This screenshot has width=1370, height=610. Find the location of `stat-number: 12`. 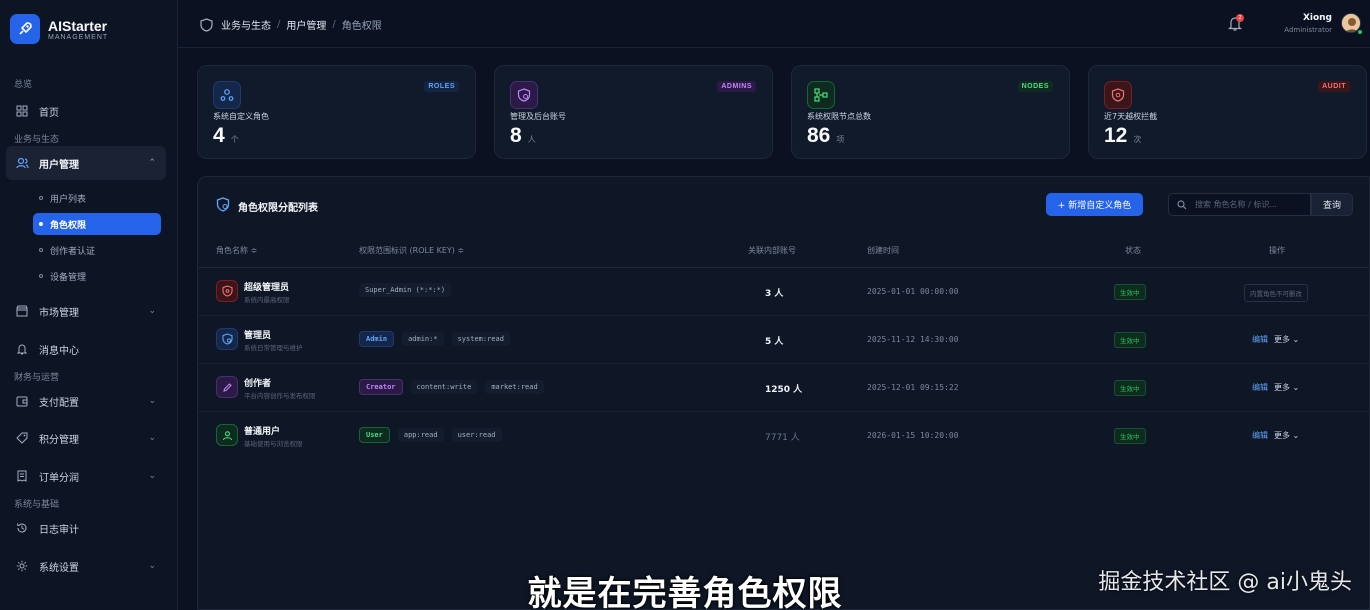

stat-number: 12 is located at coordinates (1116, 135).